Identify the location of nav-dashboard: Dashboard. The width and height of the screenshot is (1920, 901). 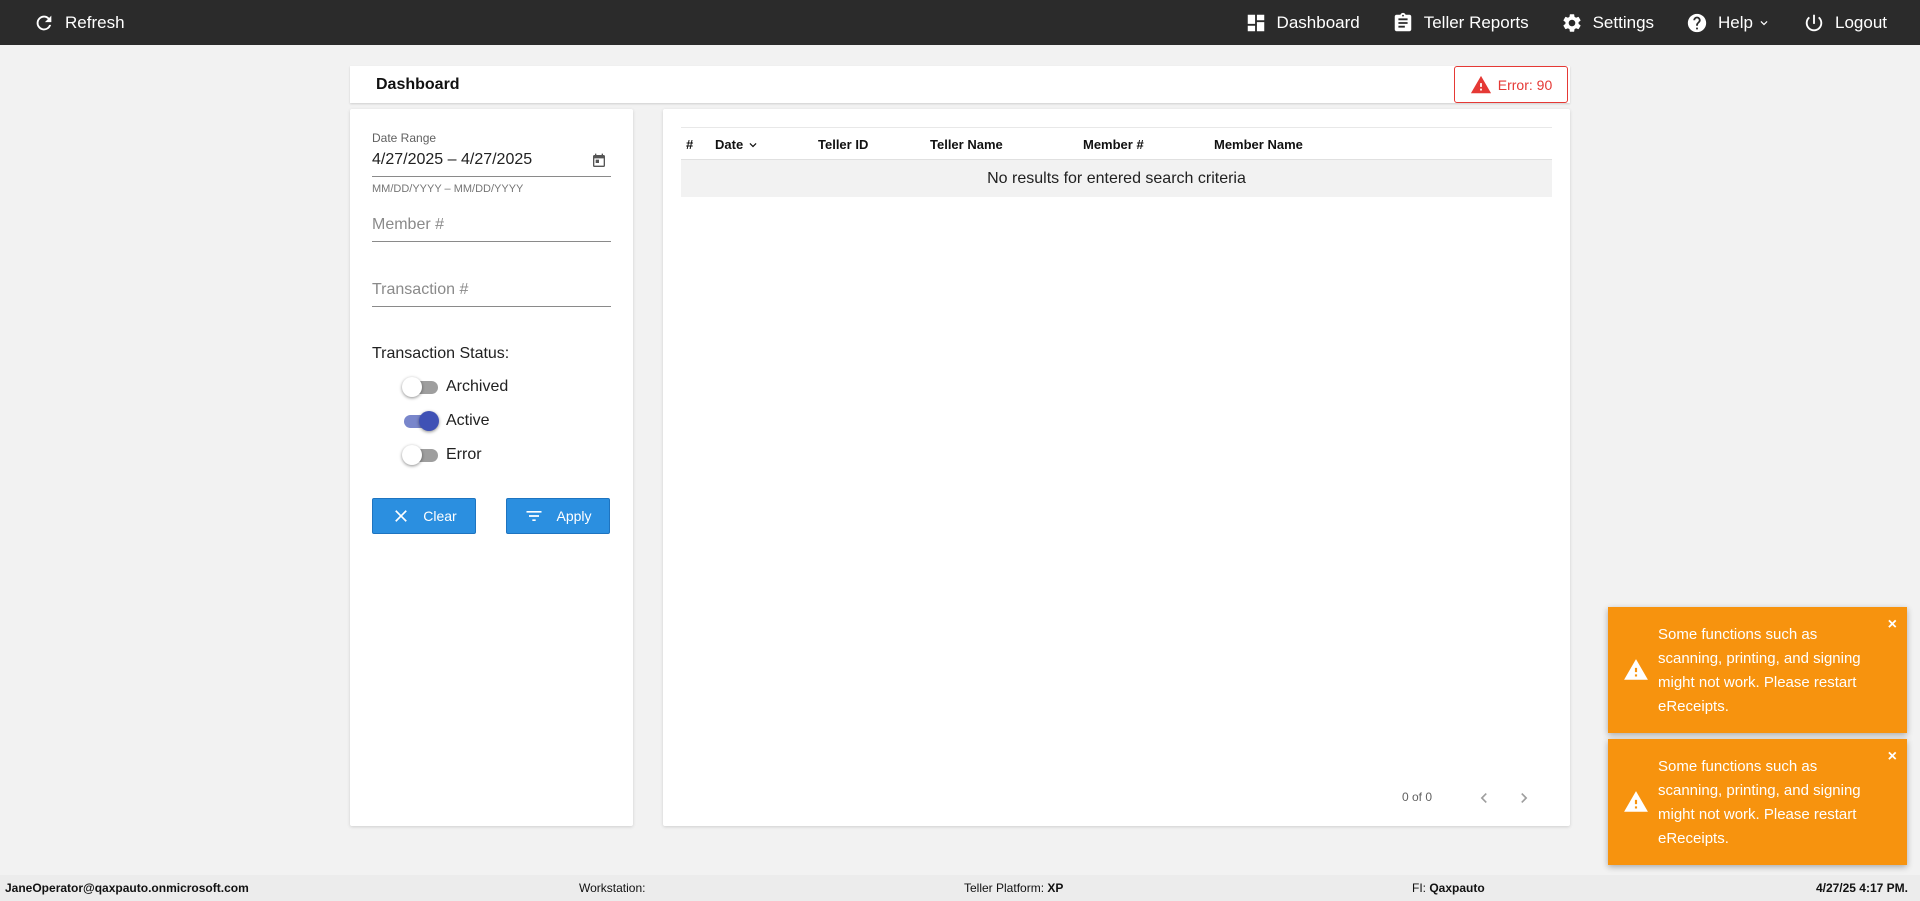
(1302, 22).